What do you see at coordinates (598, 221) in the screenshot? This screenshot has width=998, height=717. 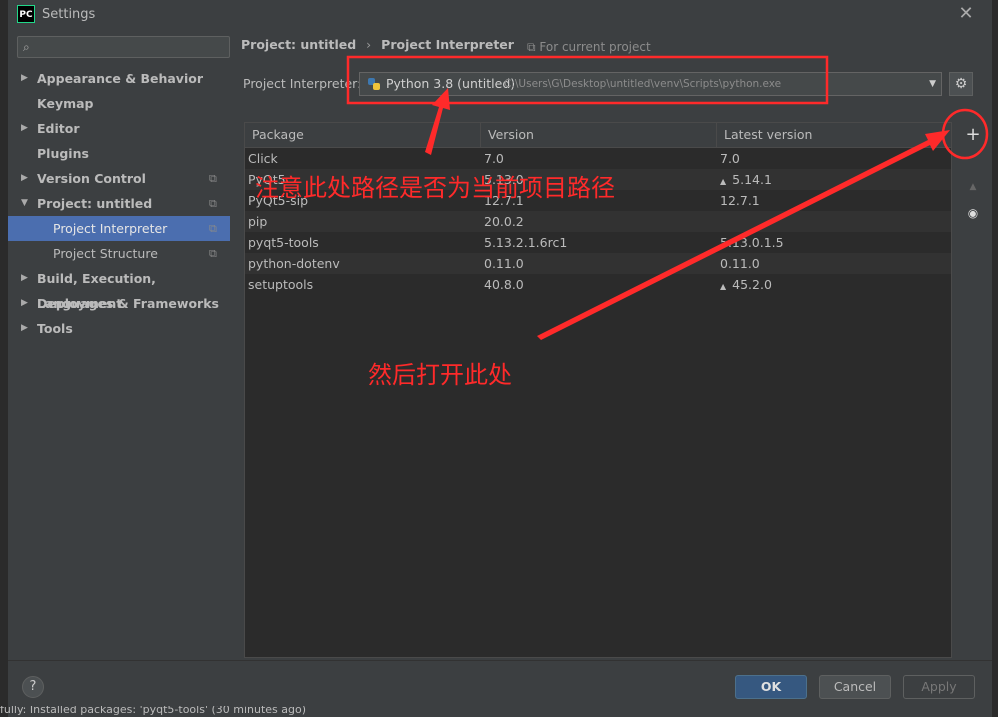 I see `table-row: pip 20.0.2` at bounding box center [598, 221].